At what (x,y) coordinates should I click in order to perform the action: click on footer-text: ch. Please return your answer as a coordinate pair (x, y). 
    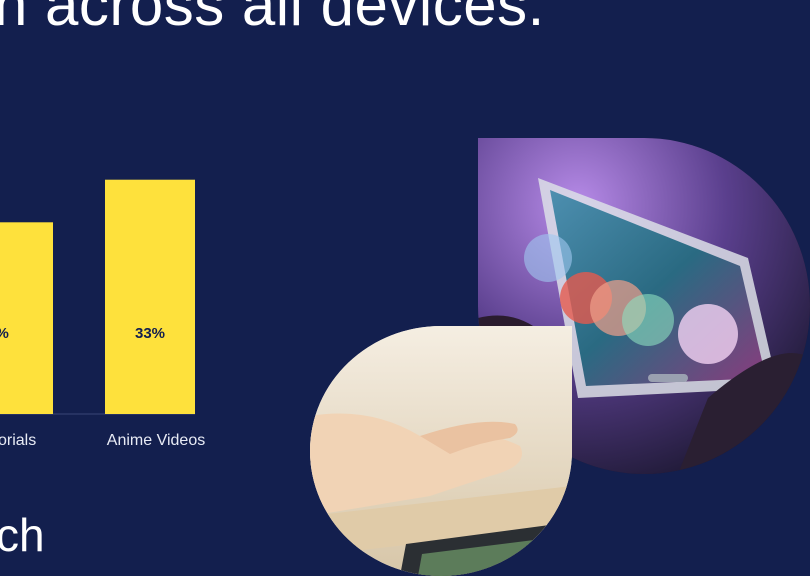
    Looking at the image, I should click on (22, 535).